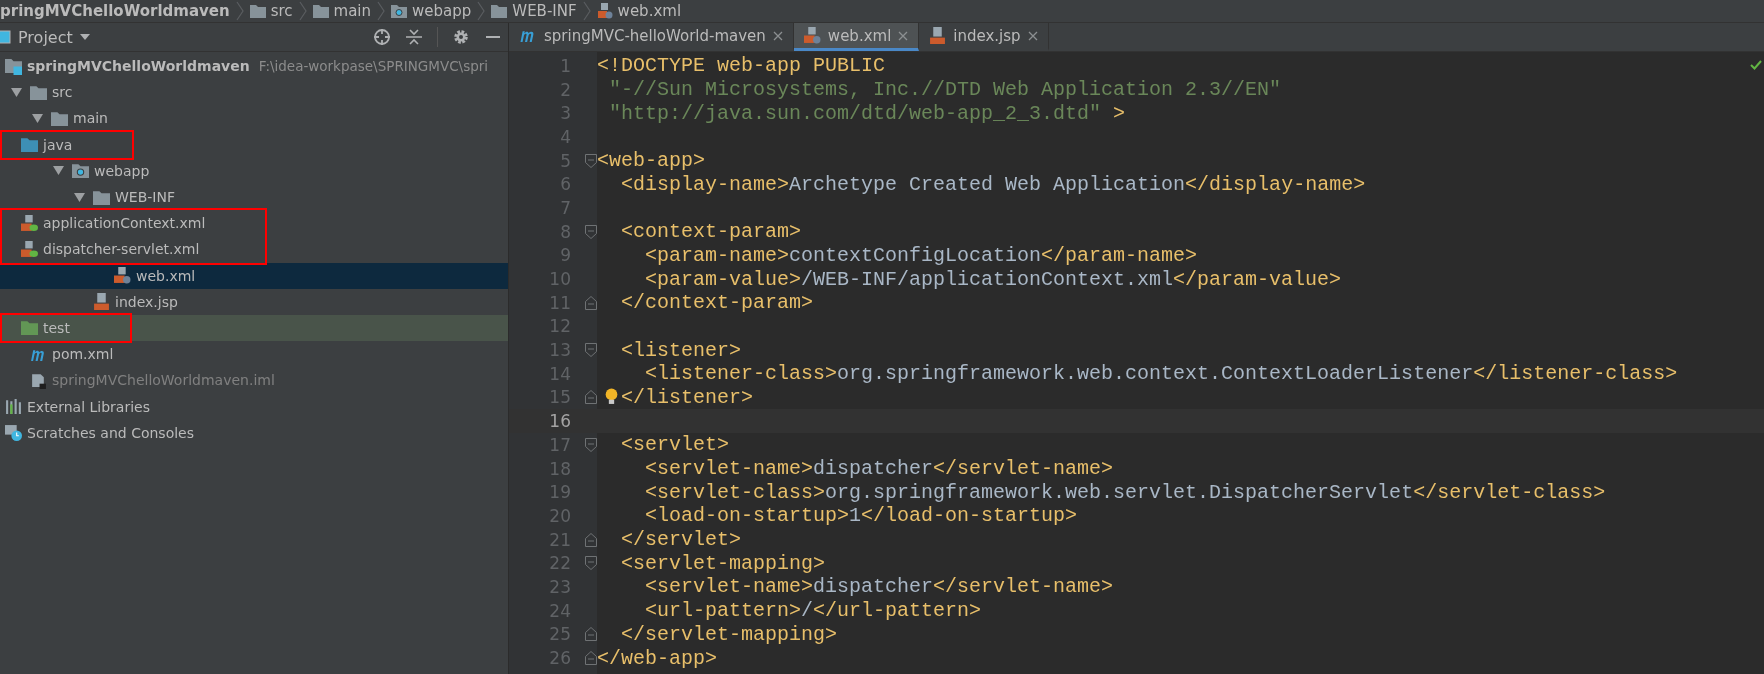 This screenshot has height=674, width=1764. What do you see at coordinates (99, 433) in the screenshot?
I see `tree-item: Scratches and Consoles` at bounding box center [99, 433].